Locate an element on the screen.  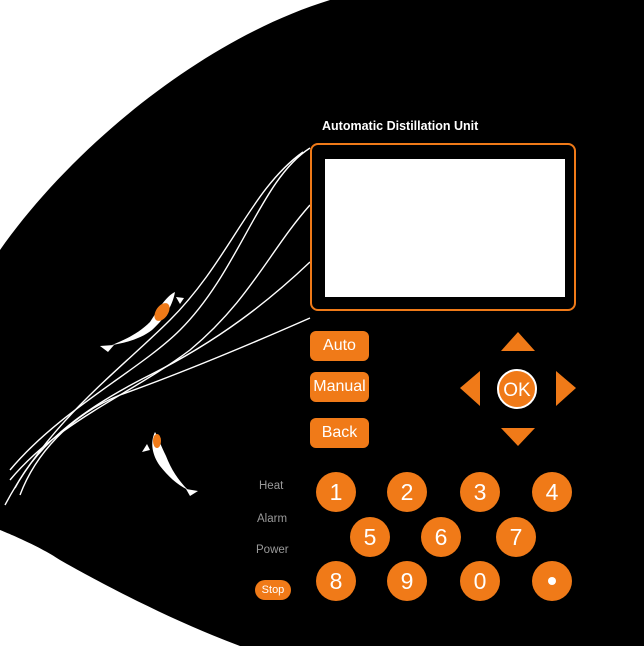
key-0: 0 is located at coordinates (480, 581).